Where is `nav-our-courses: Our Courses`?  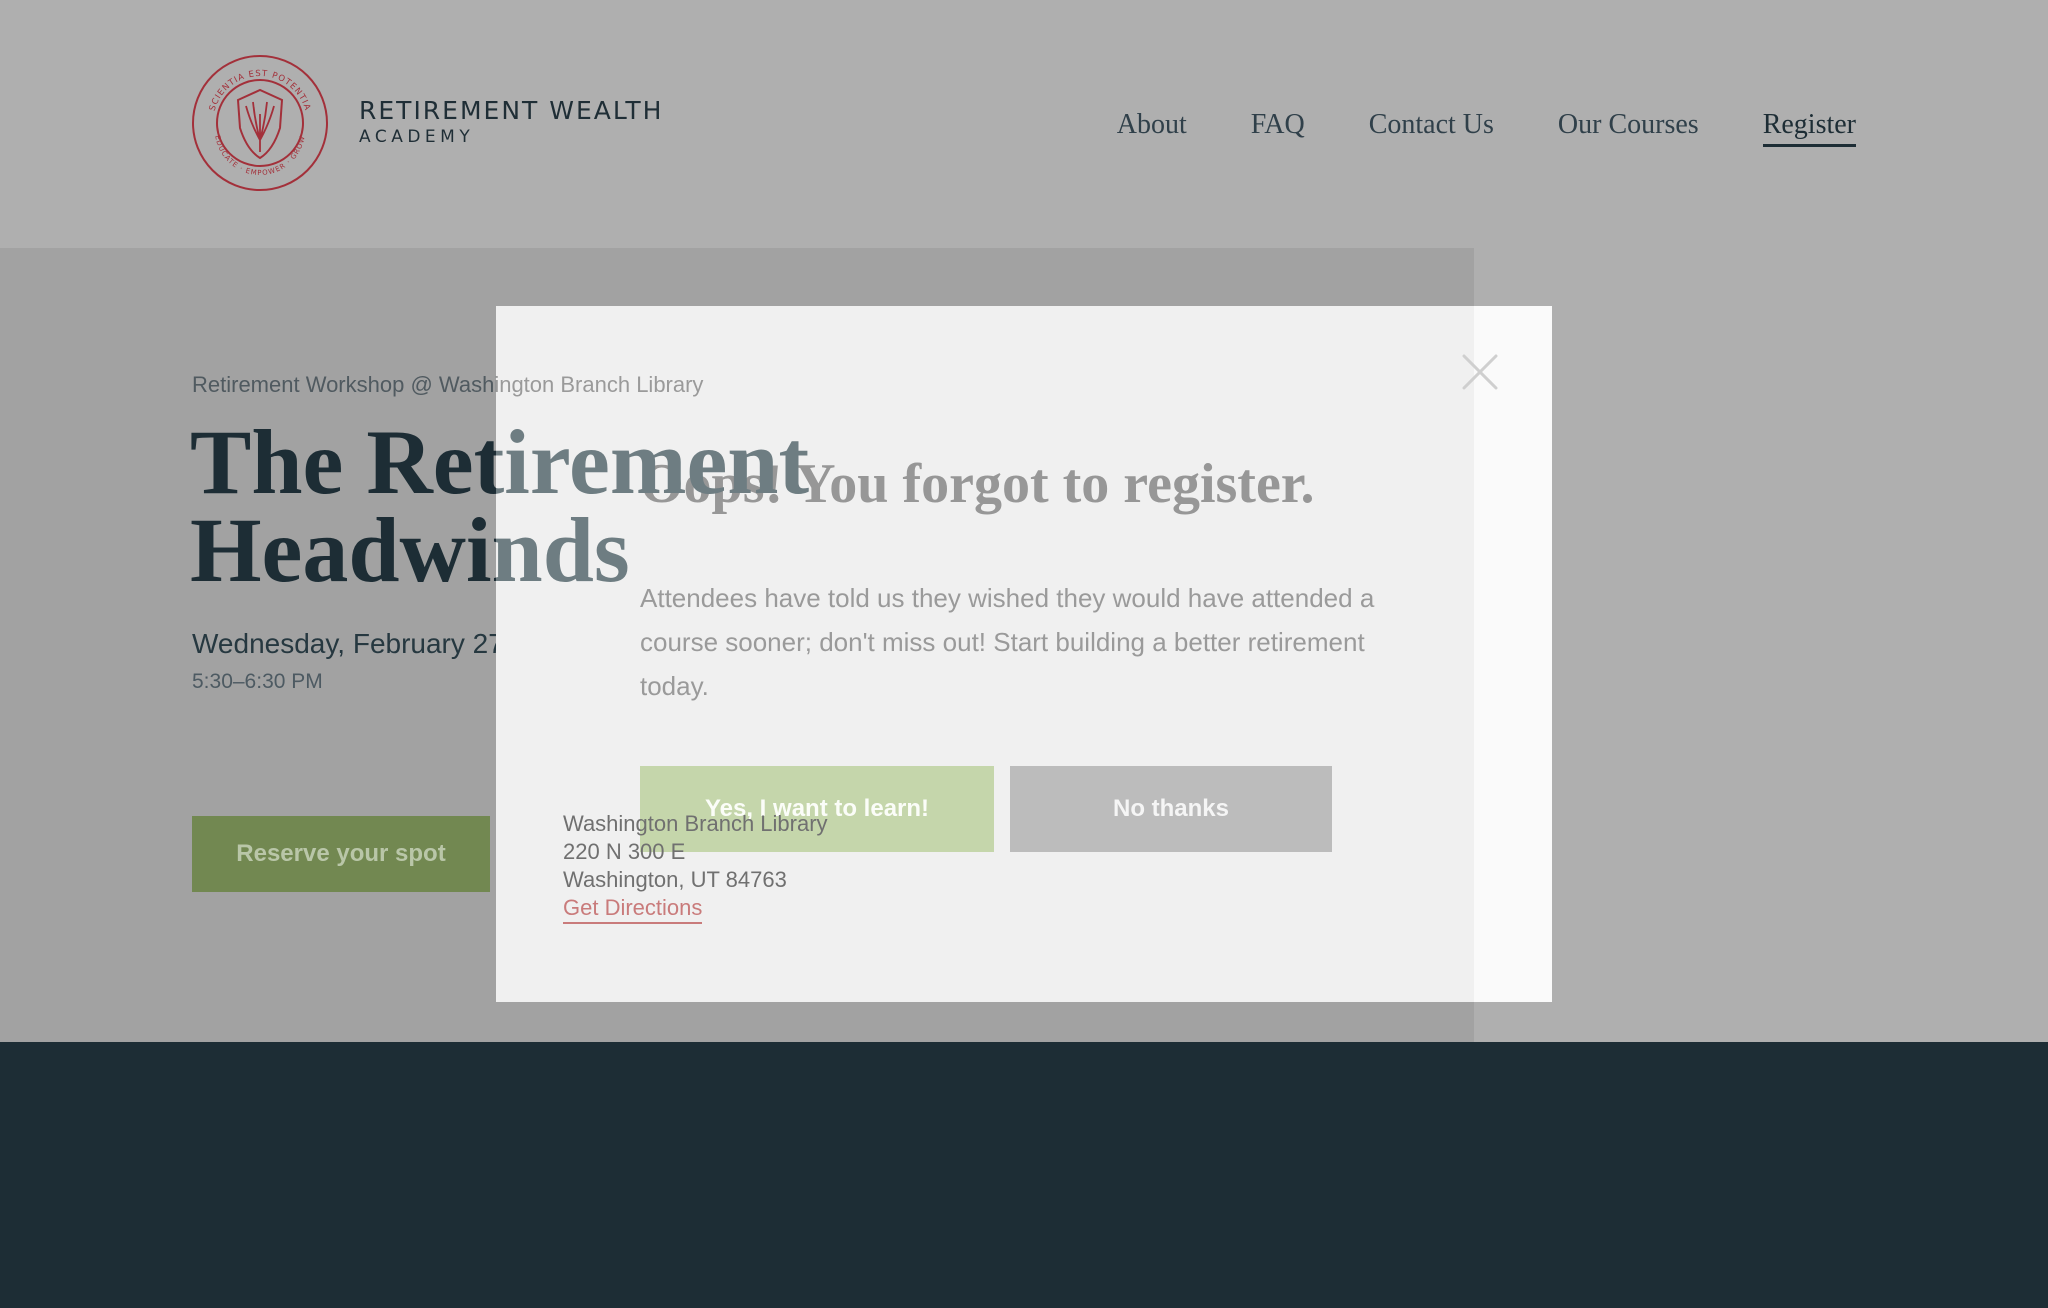
nav-our-courses: Our Courses is located at coordinates (1628, 126).